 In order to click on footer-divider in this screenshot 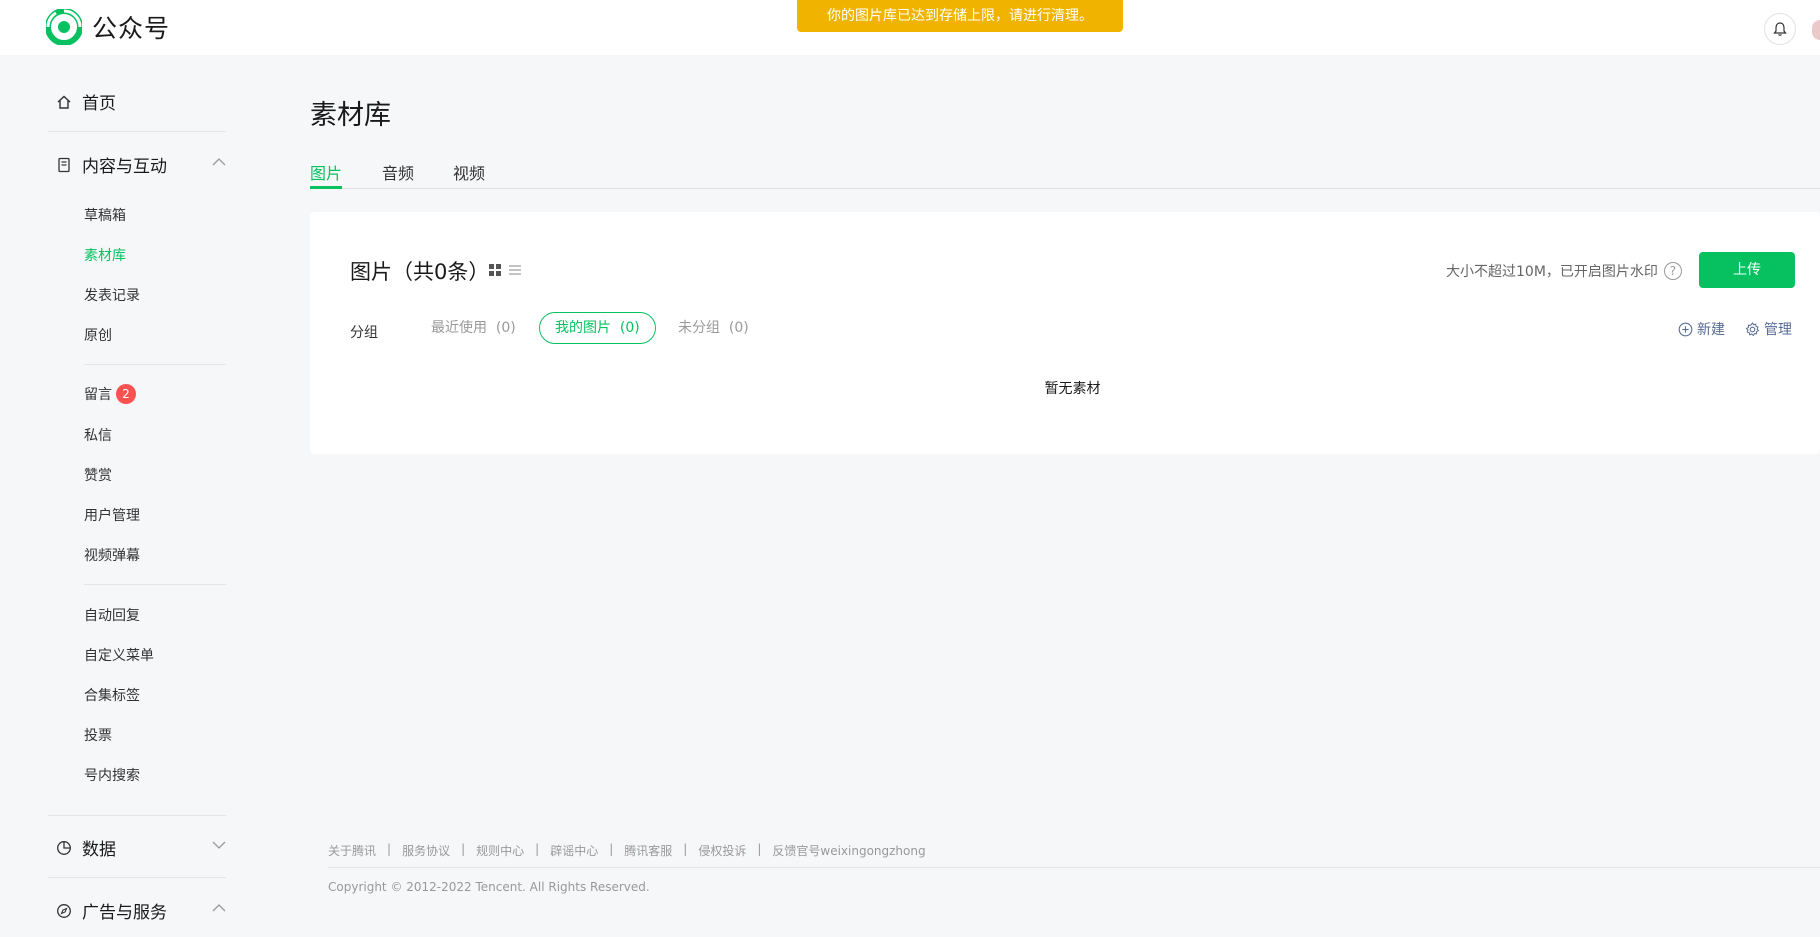, I will do `click(1074, 867)`.